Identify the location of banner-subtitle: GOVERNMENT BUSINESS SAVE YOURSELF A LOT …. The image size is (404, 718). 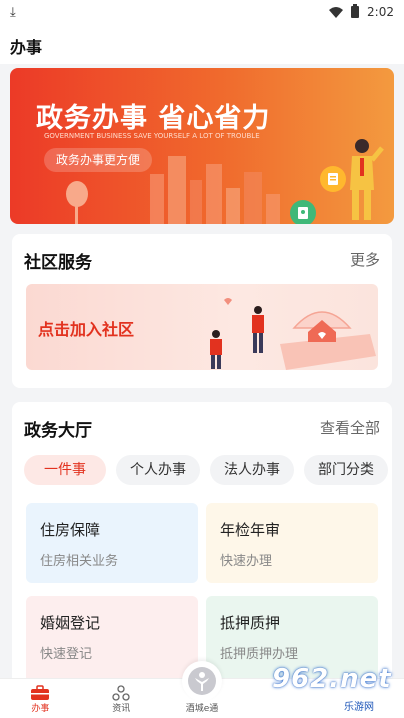
(152, 136).